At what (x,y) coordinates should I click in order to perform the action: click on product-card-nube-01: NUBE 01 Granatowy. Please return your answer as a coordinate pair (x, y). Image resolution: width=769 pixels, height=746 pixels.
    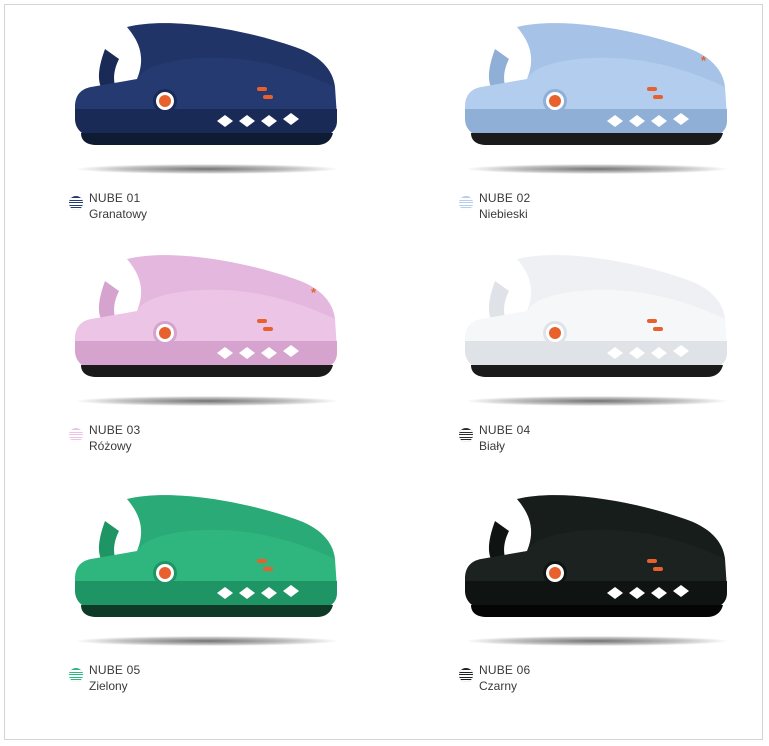
    Looking at the image, I should click on (212, 115).